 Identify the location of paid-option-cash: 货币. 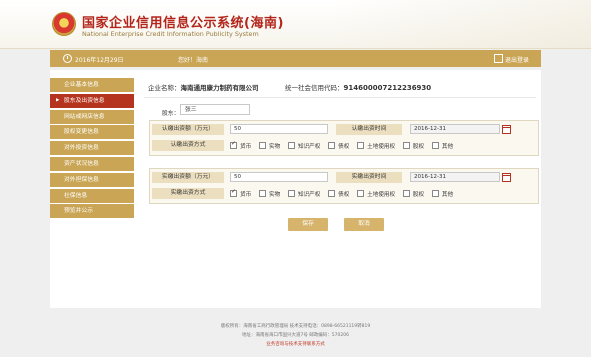
(240, 193).